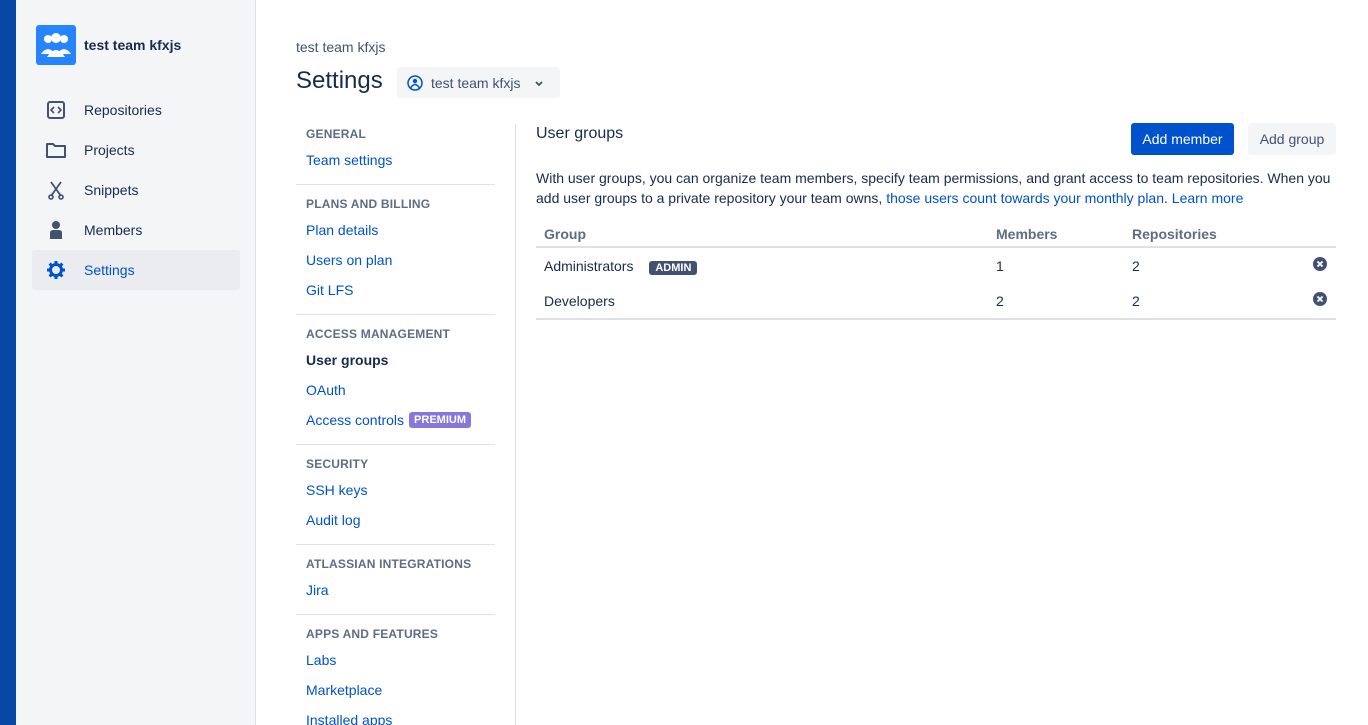  What do you see at coordinates (1056, 301) in the screenshot?
I see `members-cell: 2` at bounding box center [1056, 301].